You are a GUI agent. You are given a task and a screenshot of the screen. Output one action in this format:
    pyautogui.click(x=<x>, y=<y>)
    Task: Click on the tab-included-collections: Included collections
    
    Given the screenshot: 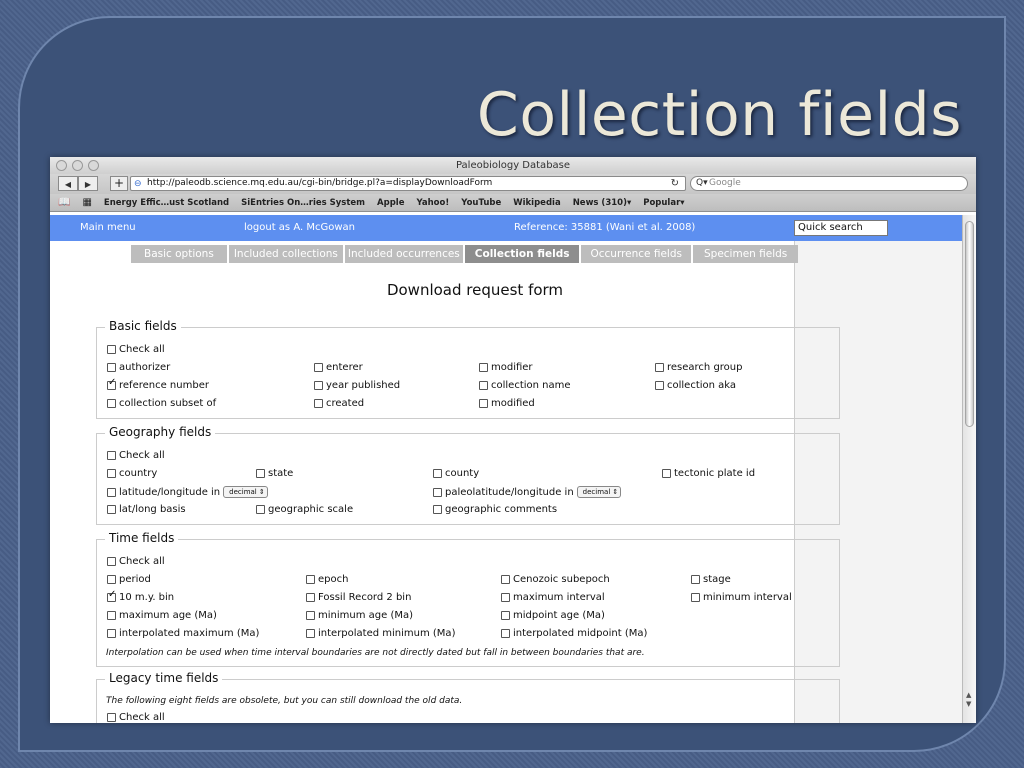 What is the action you would take?
    pyautogui.click(x=285, y=254)
    